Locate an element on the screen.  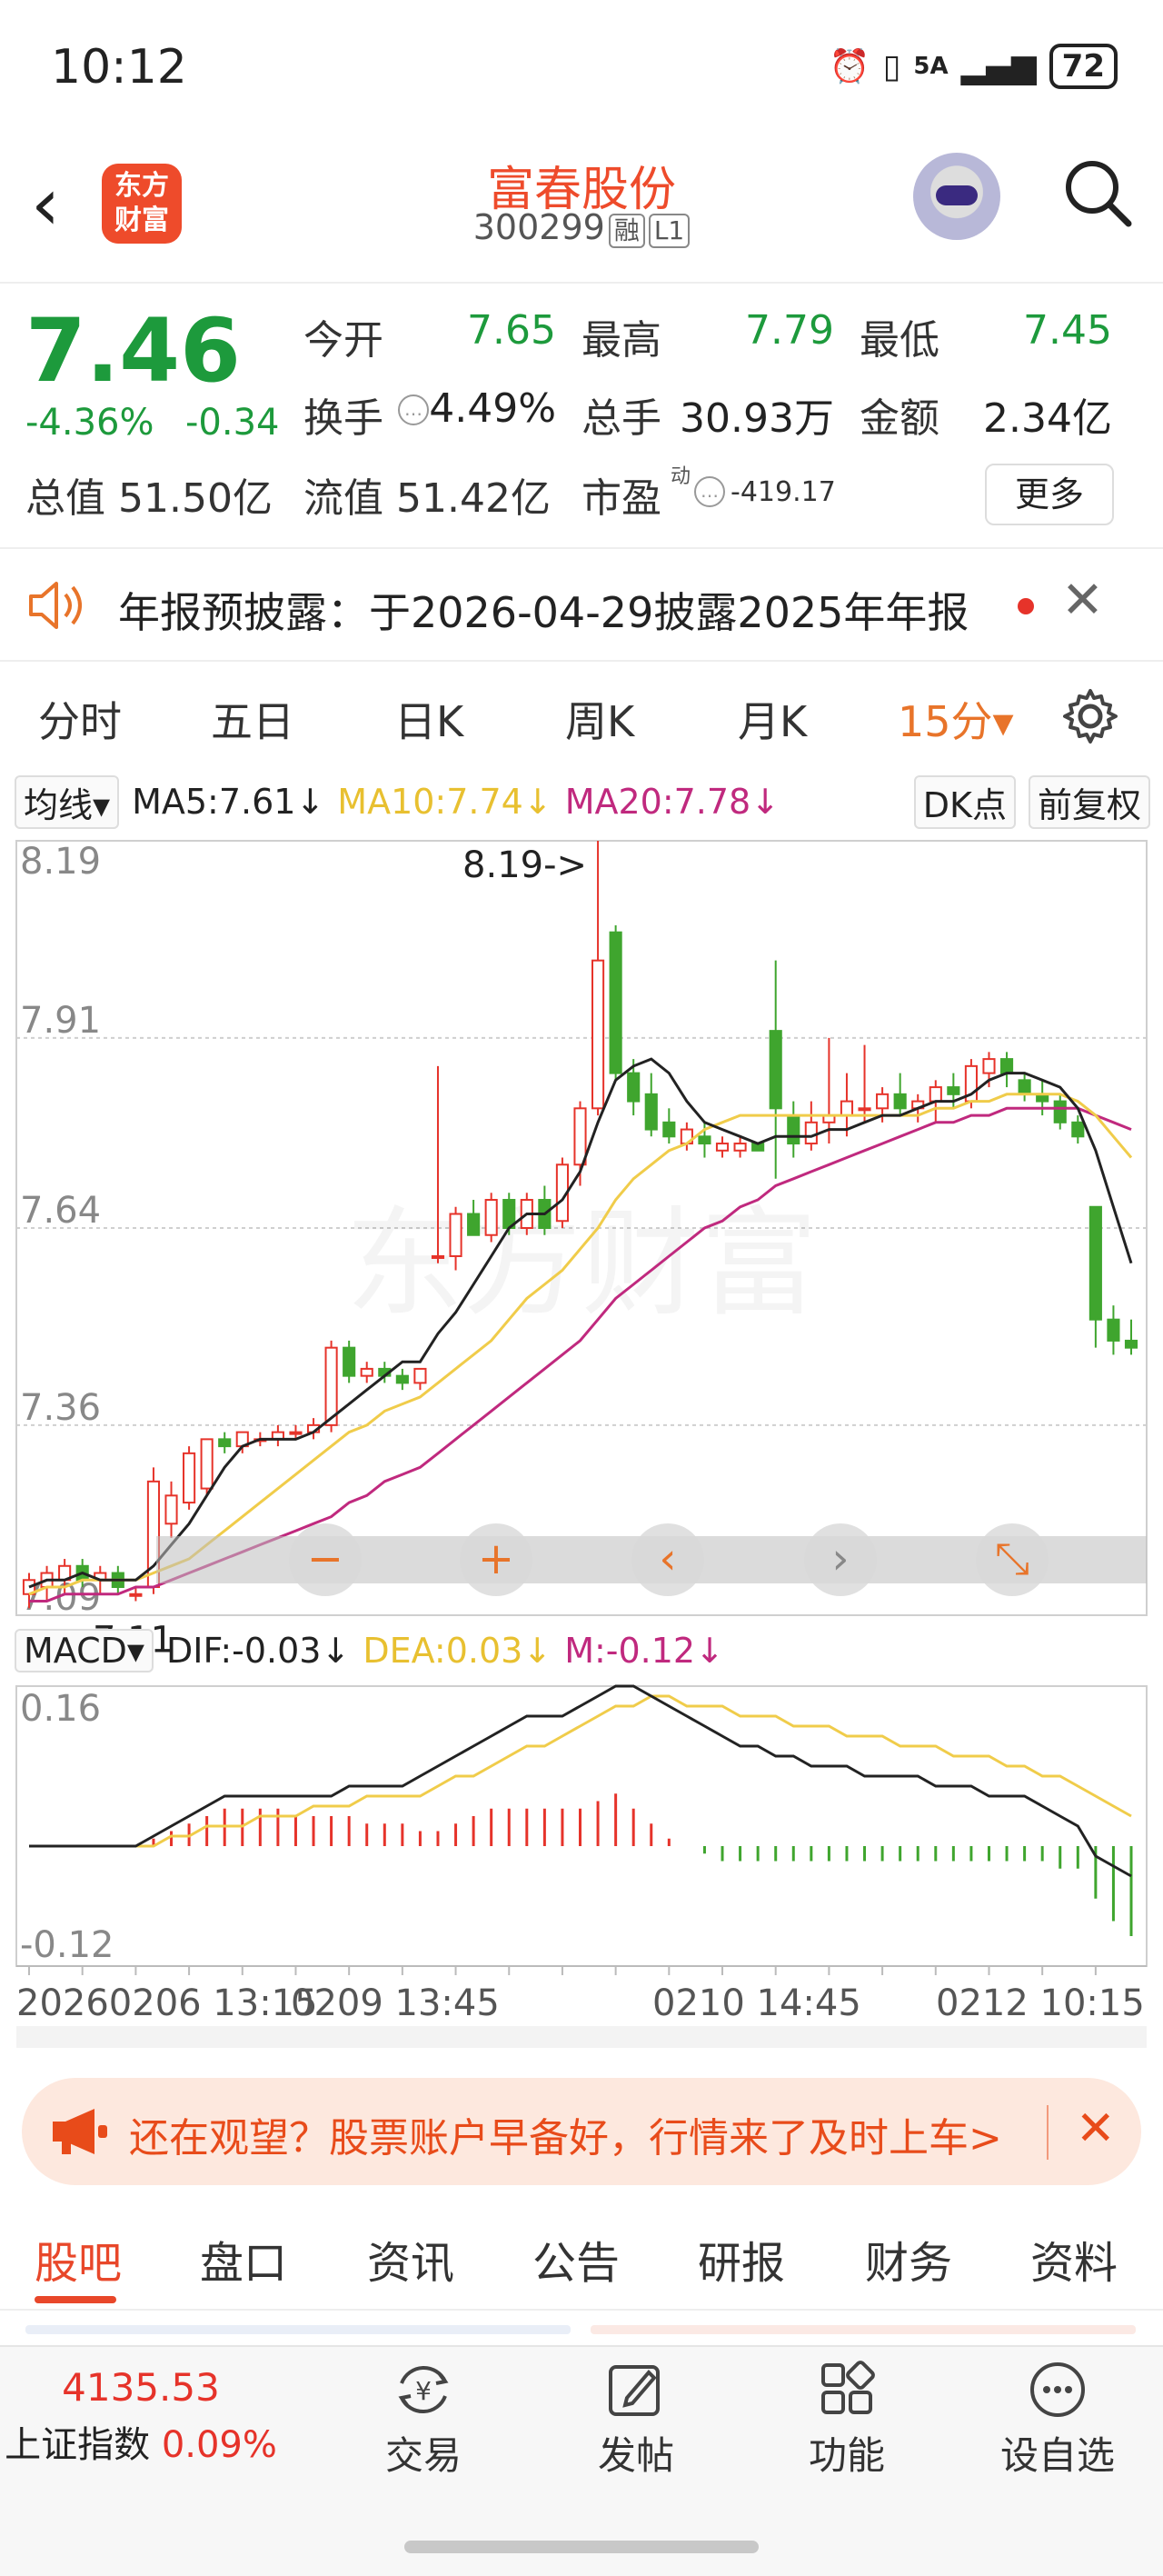
tab-finance: 财务 is located at coordinates (908, 2259).